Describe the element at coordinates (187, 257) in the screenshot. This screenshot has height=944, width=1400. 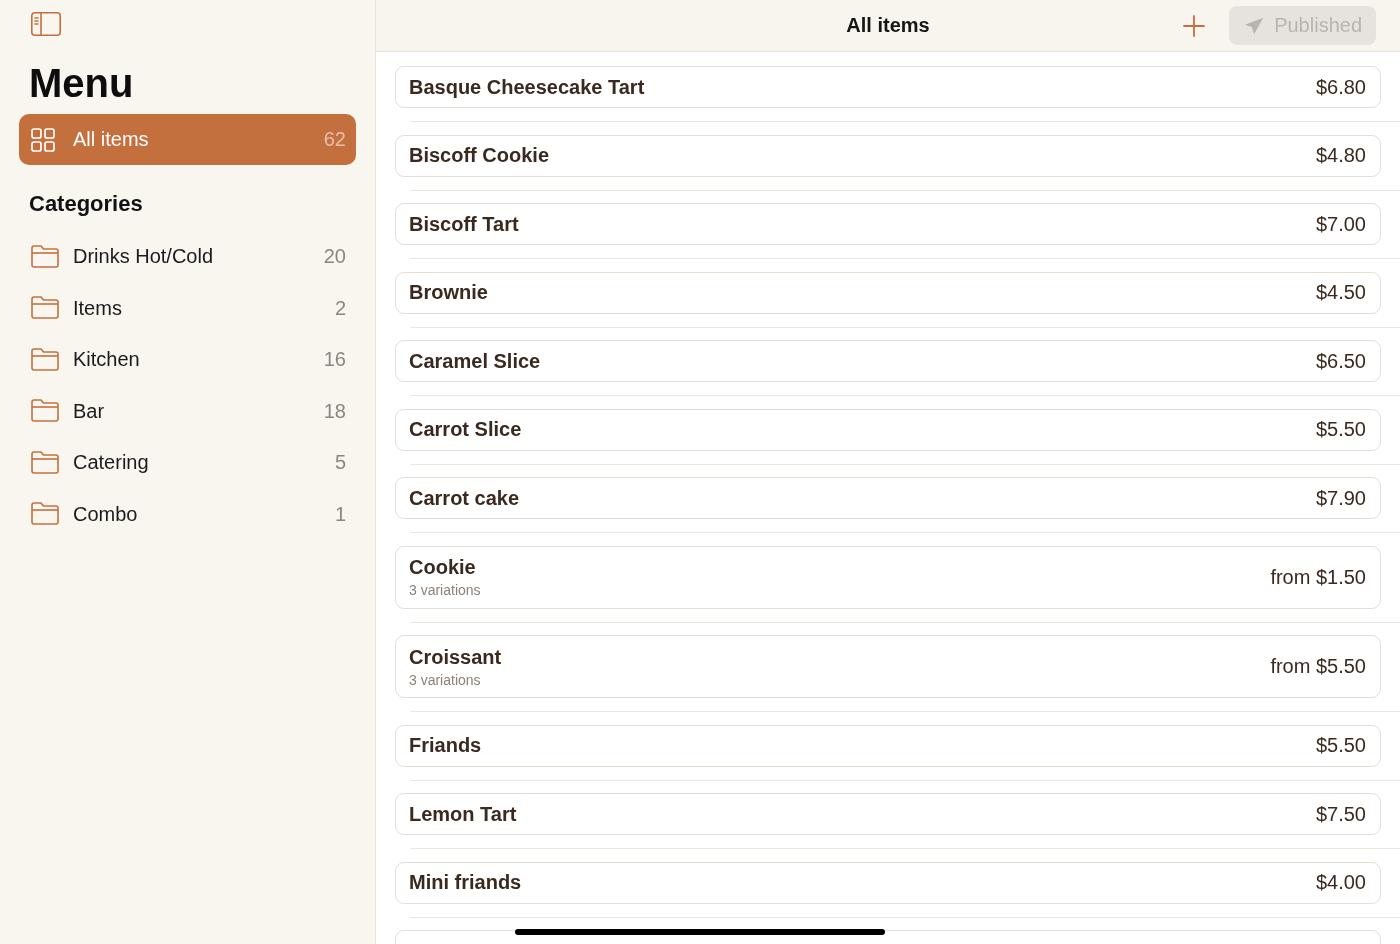
I see `sidebar-item: Drinks Hot/Cold 20` at that location.